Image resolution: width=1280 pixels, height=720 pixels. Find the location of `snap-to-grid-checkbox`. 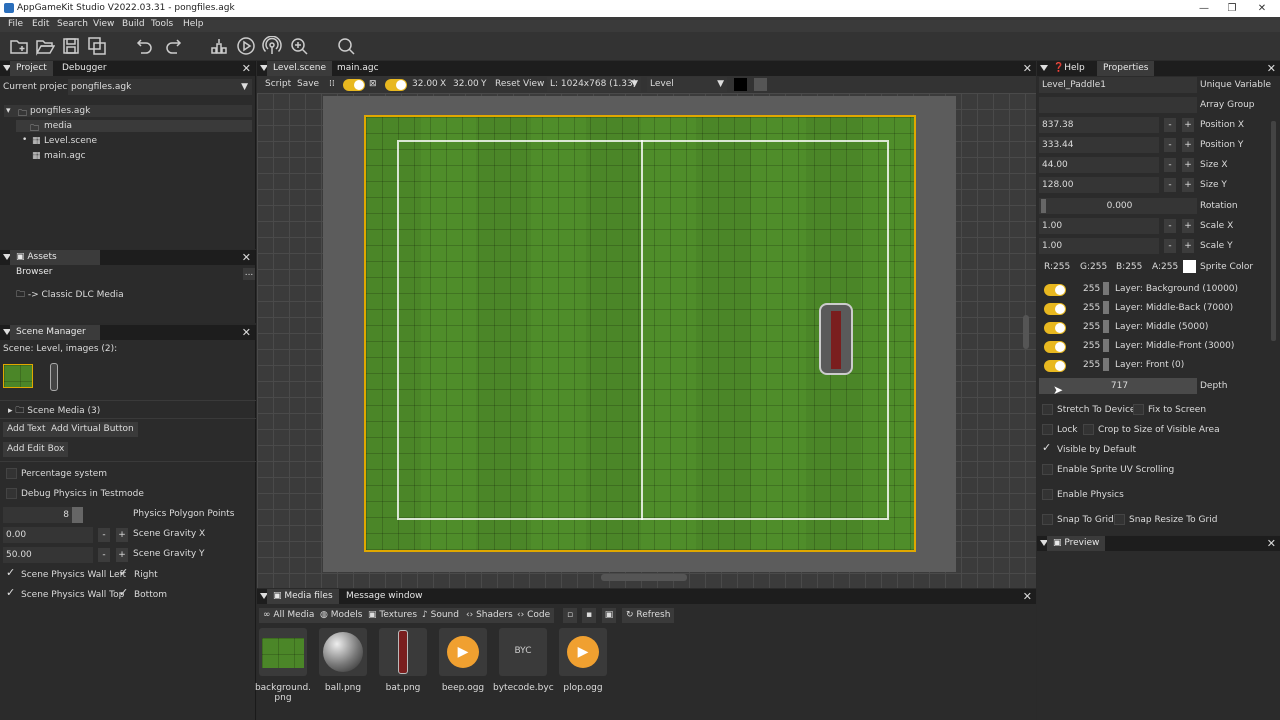

snap-to-grid-checkbox is located at coordinates (1047, 519).